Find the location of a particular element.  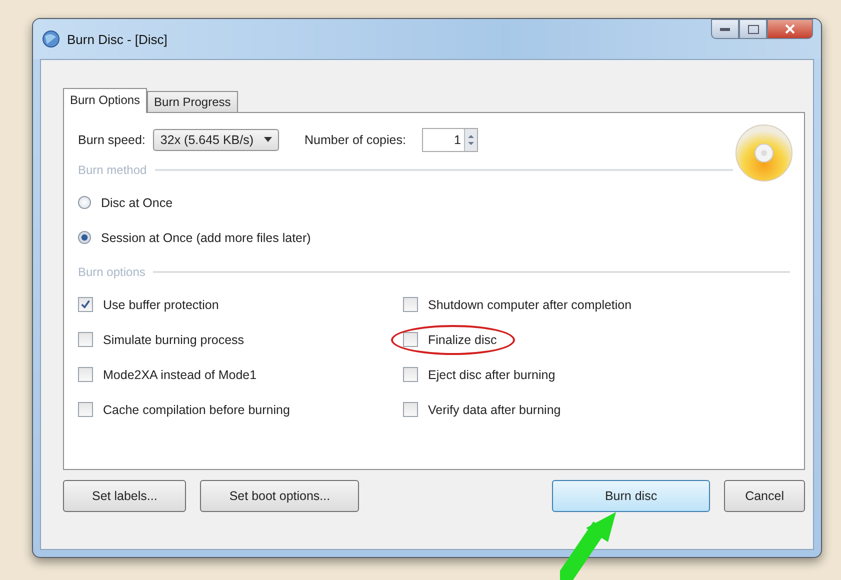

close-button is located at coordinates (790, 29).